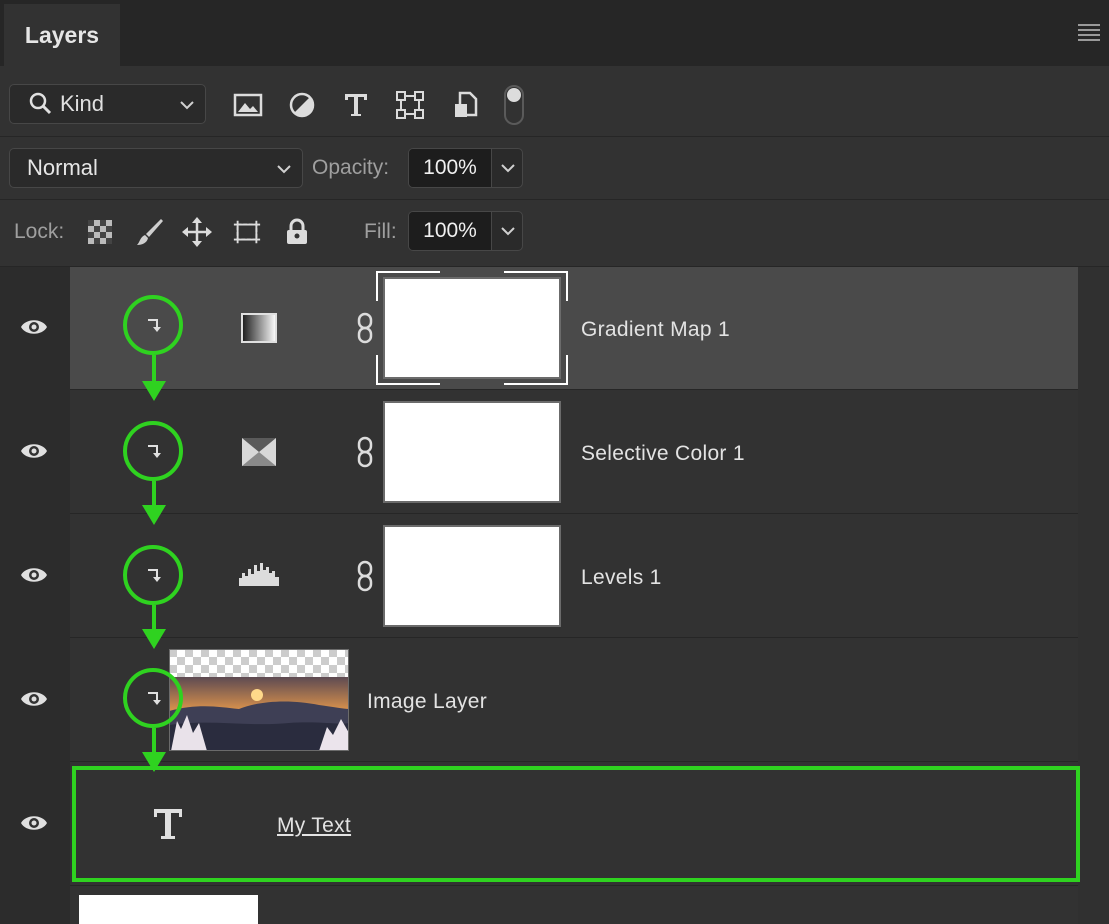 The image size is (1109, 924). I want to click on image-layer-thumbnail, so click(259, 700).